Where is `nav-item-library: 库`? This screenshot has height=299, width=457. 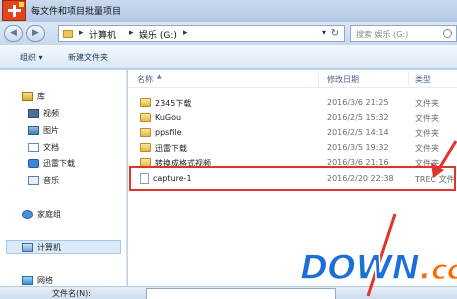 nav-item-library: 库 is located at coordinates (67, 97).